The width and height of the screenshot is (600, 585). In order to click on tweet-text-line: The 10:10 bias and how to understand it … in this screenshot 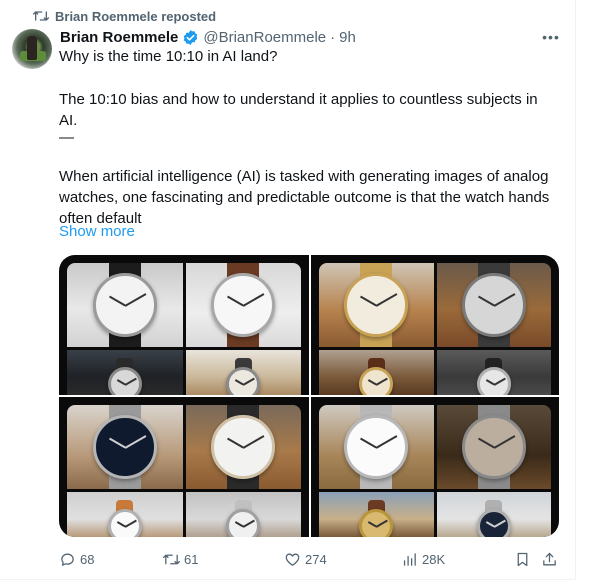, I will do `click(298, 110)`.